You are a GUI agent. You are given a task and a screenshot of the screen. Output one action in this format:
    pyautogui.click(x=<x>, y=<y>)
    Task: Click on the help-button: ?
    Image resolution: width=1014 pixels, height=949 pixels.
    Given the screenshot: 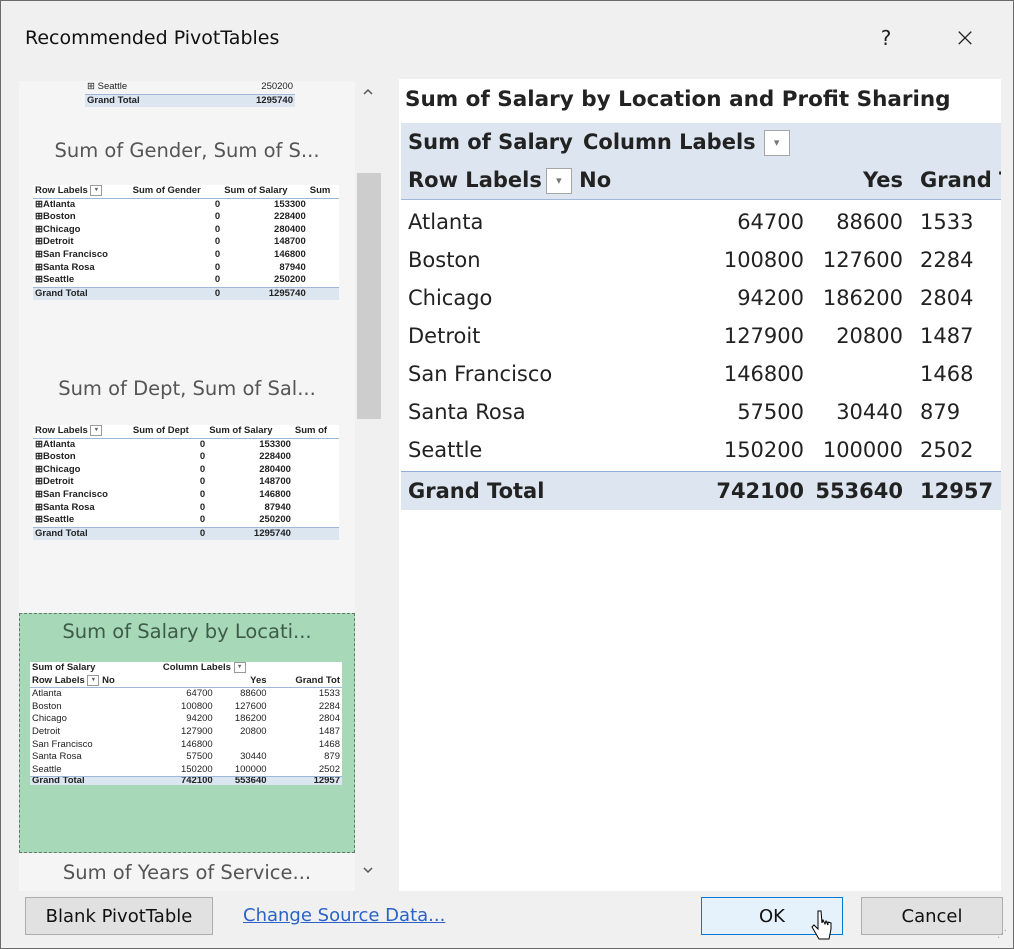 What is the action you would take?
    pyautogui.click(x=886, y=38)
    